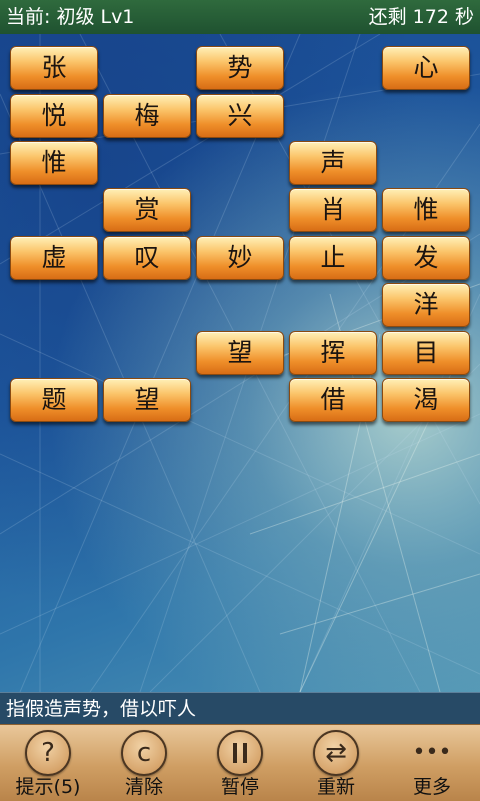 The image size is (480, 801). I want to click on word-tile: 叹, so click(147, 258).